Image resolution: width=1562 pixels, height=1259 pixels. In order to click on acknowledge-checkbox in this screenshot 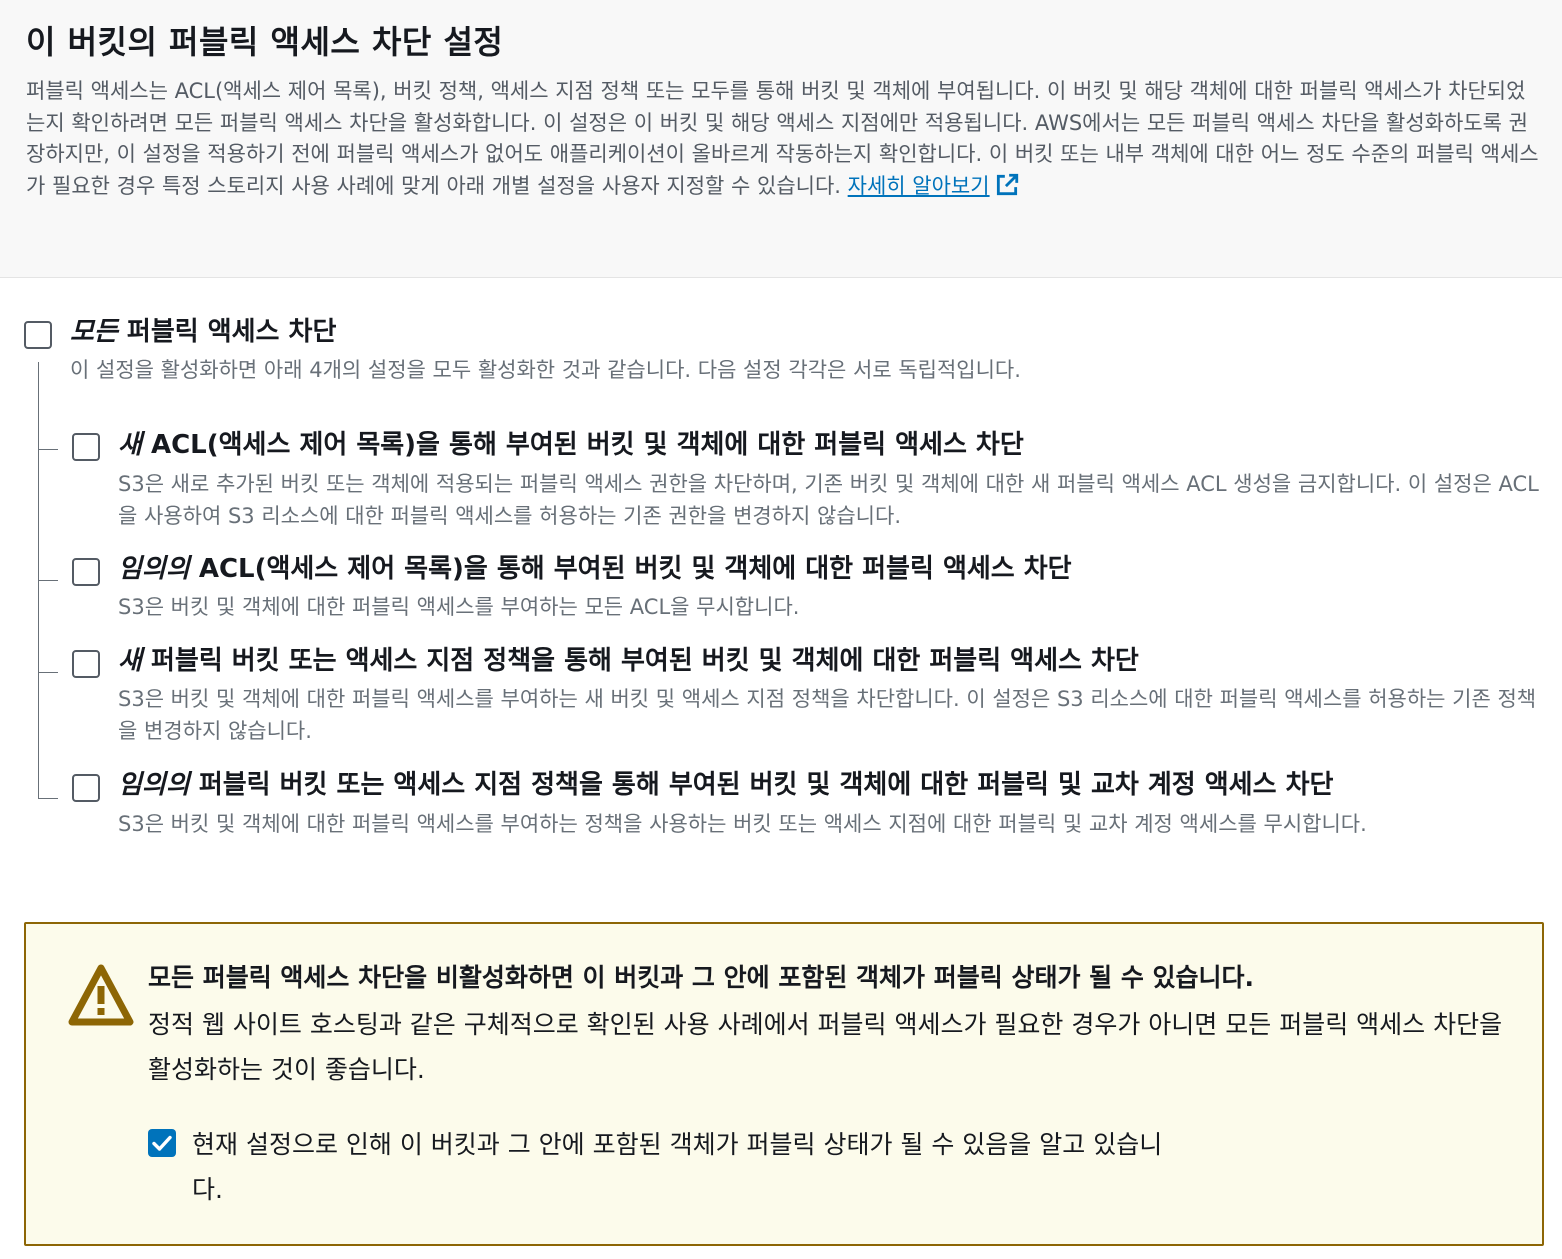, I will do `click(162, 1143)`.